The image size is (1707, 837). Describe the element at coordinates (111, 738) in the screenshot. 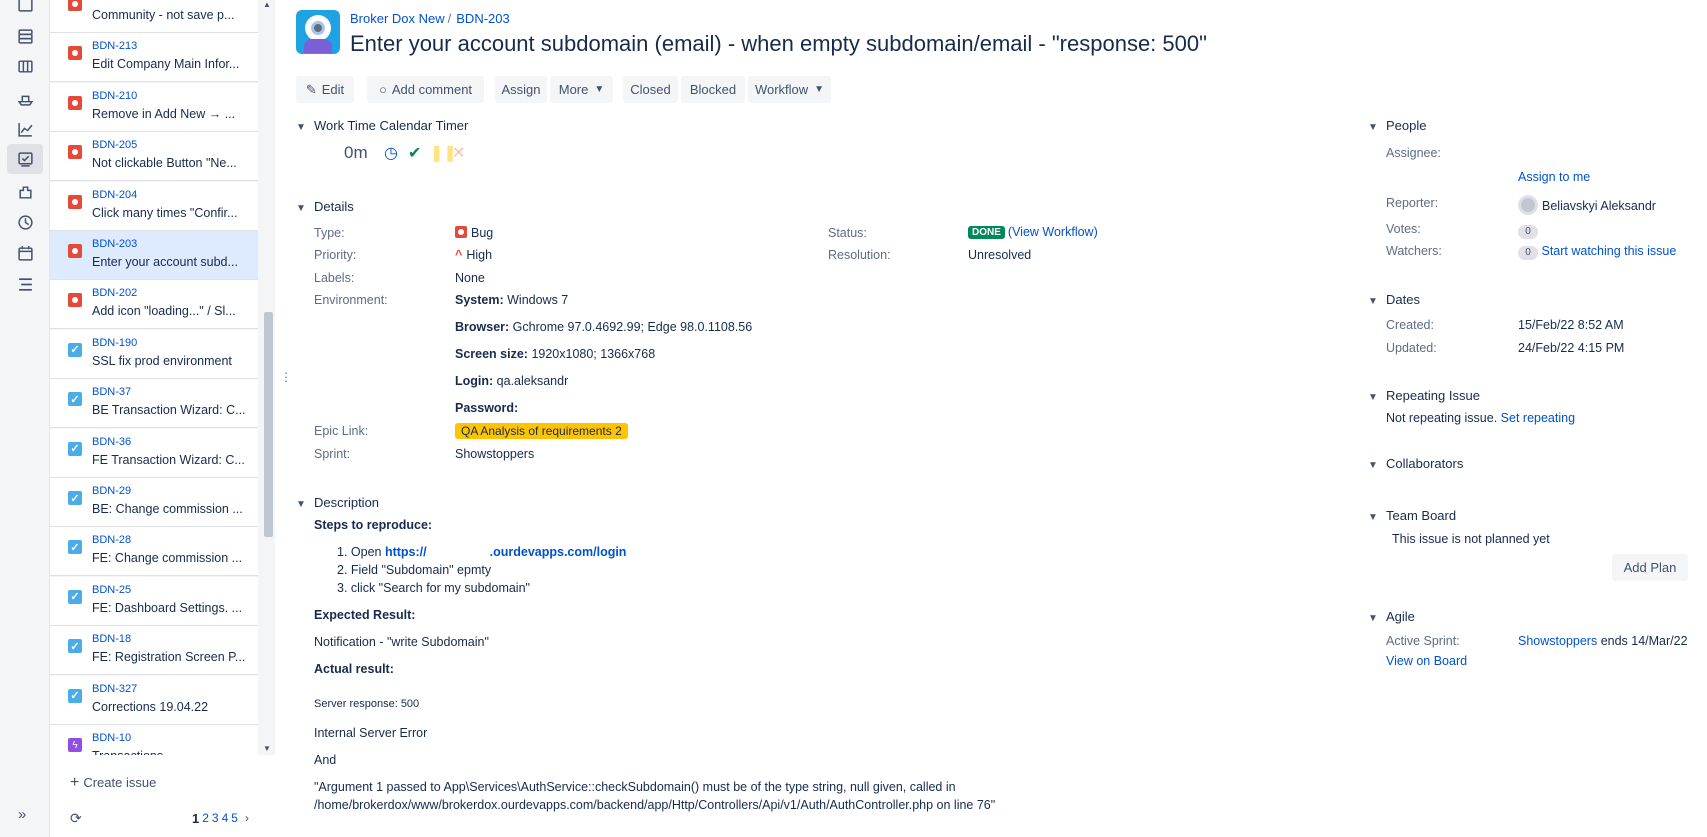

I see `issue-key: BDN-10` at that location.